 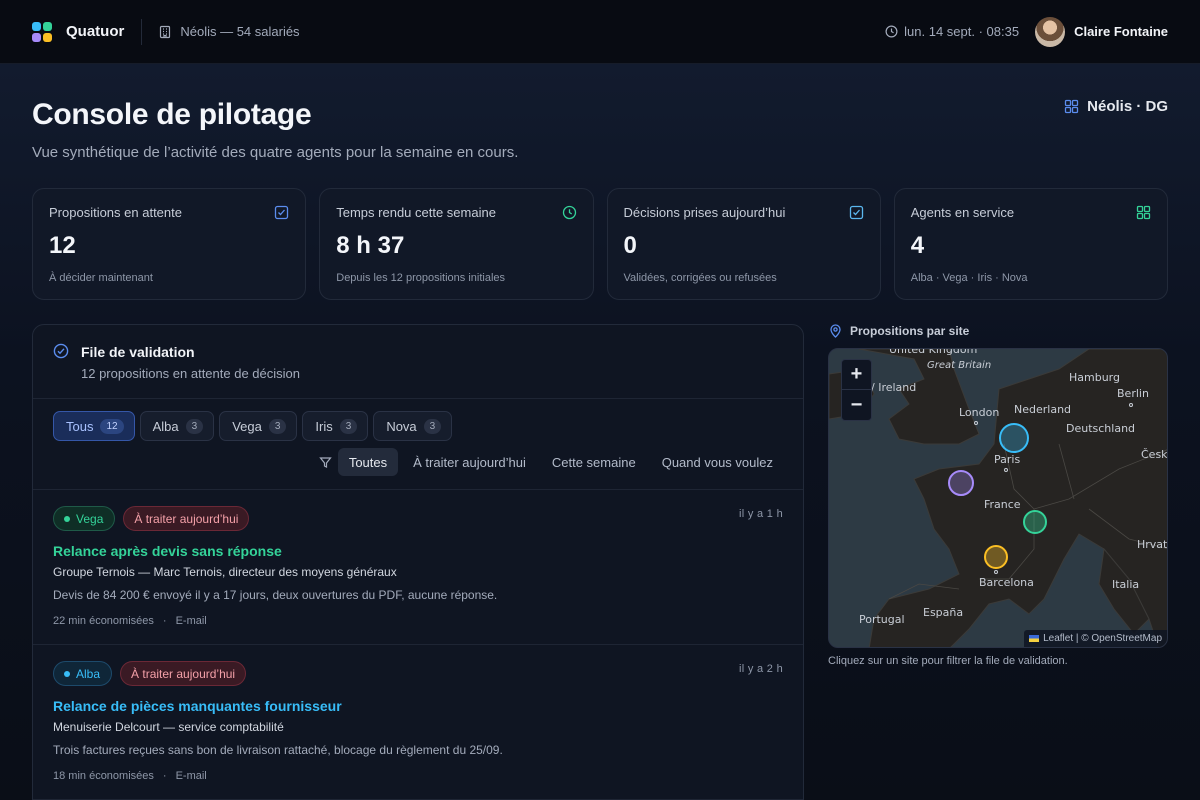 I want to click on agent-name: Vega, so click(x=90, y=518).